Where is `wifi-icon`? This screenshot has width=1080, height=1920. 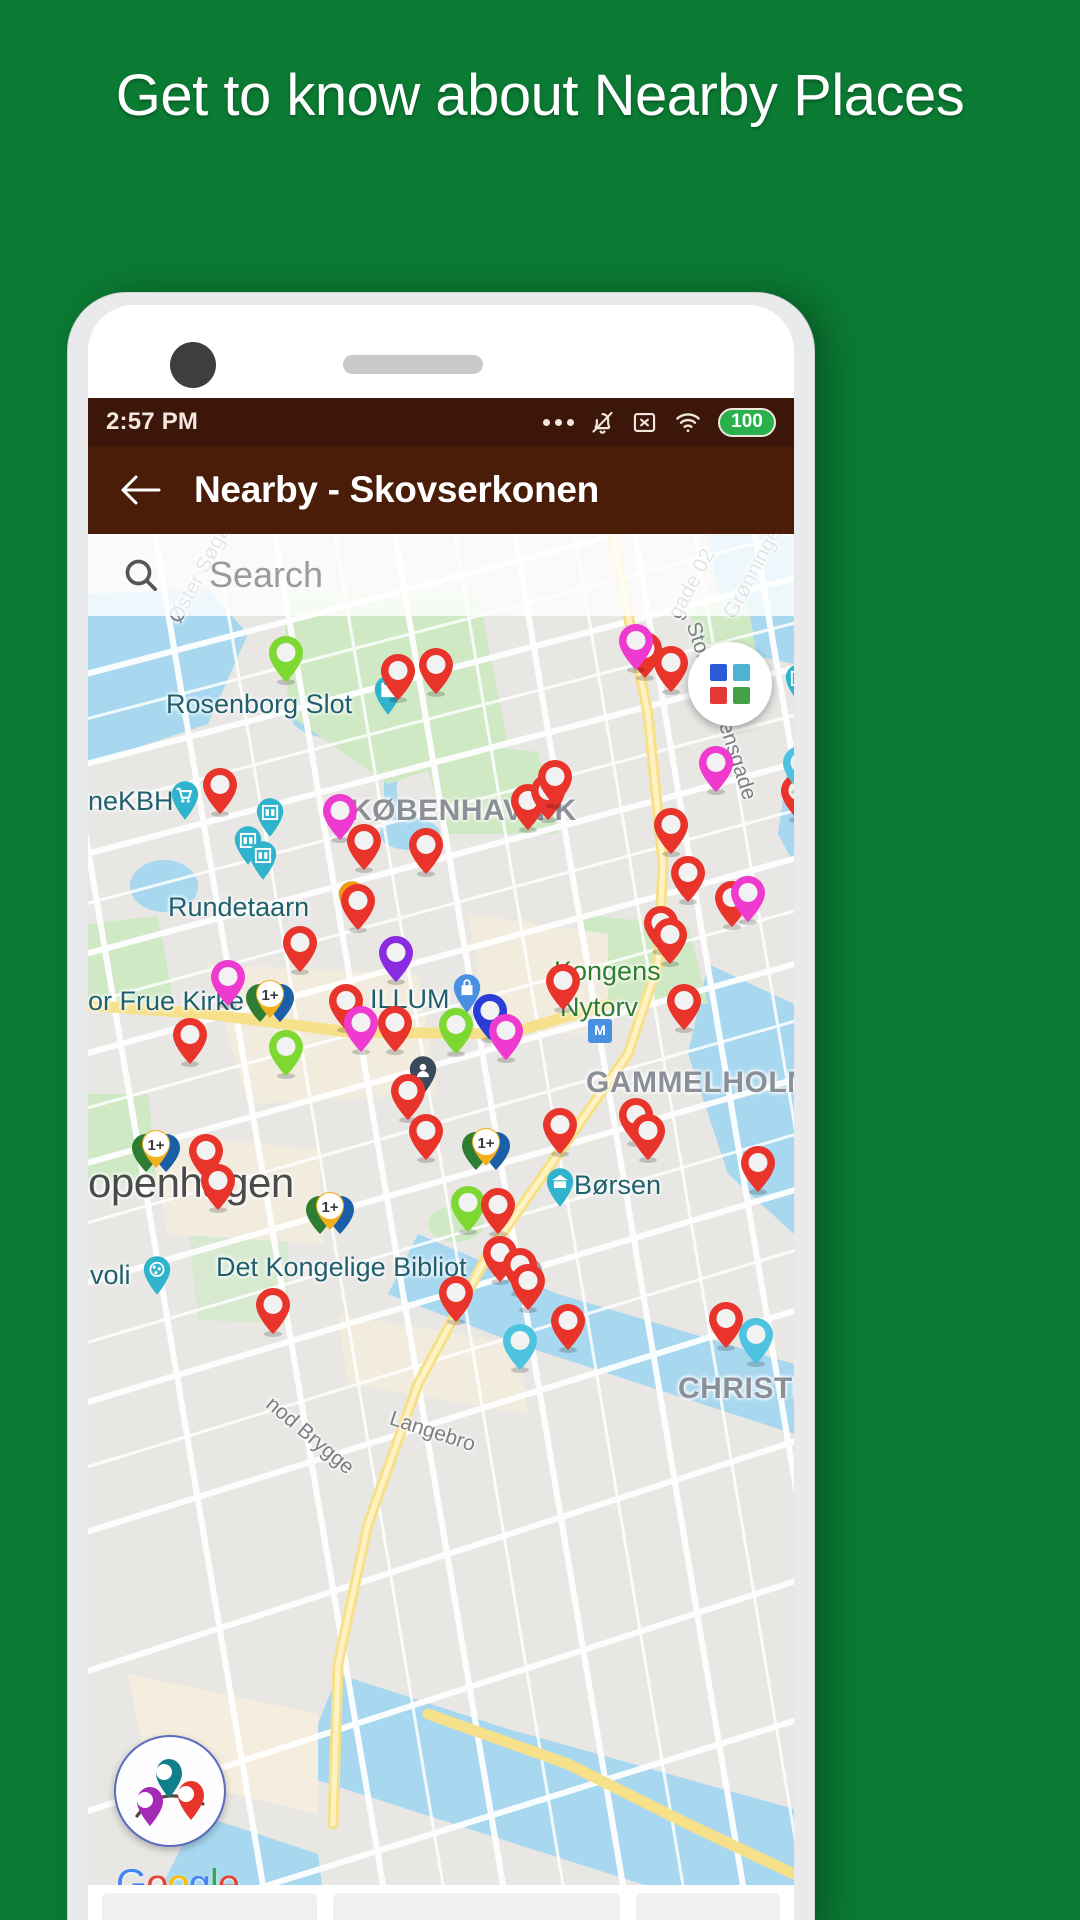
wifi-icon is located at coordinates (688, 422).